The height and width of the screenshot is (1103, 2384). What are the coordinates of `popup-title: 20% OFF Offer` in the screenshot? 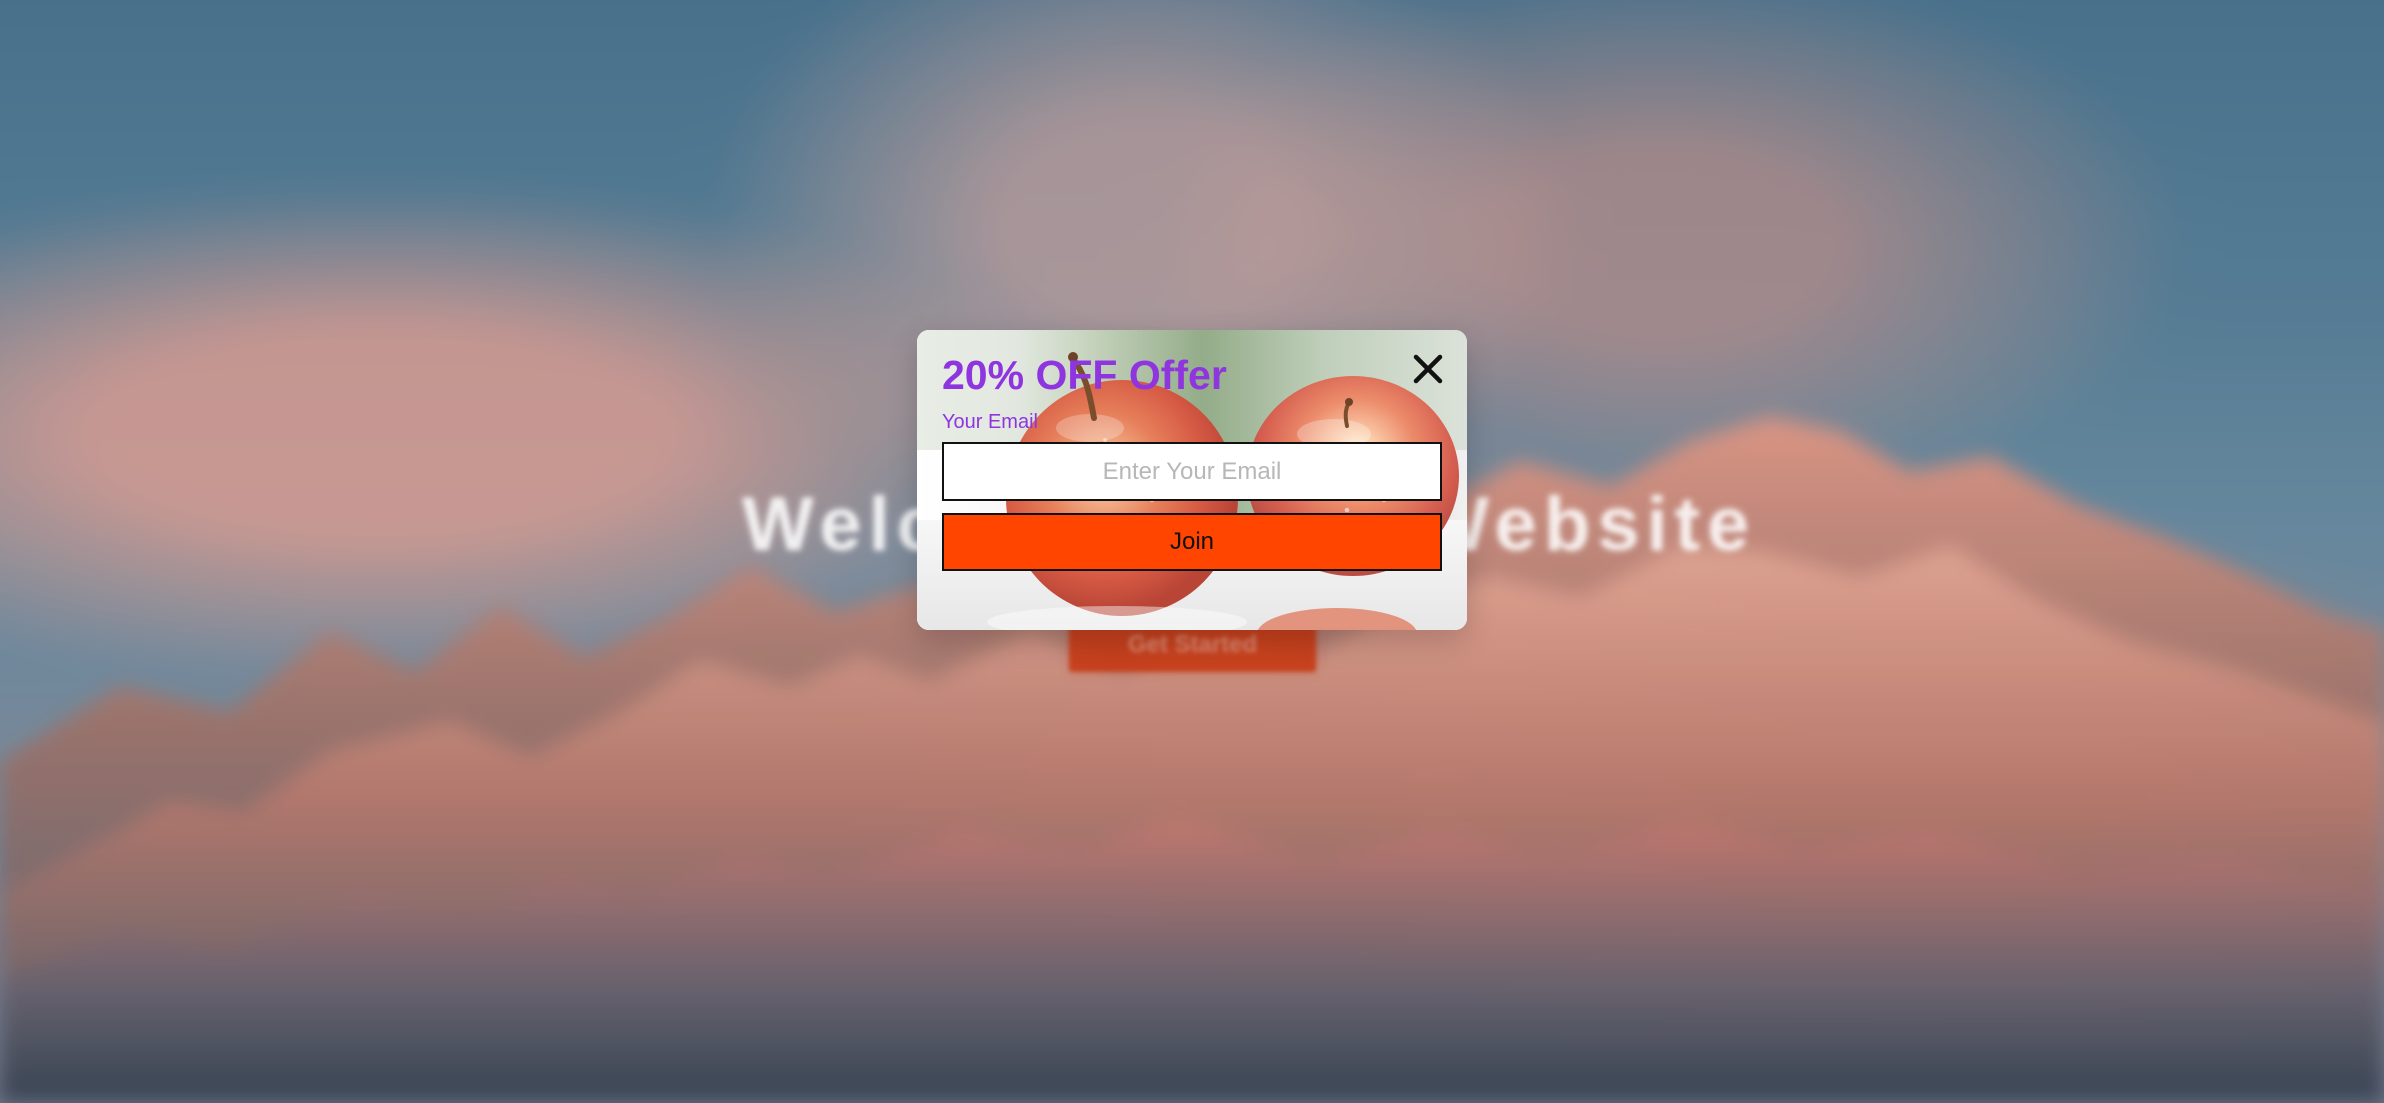 It's located at (1084, 375).